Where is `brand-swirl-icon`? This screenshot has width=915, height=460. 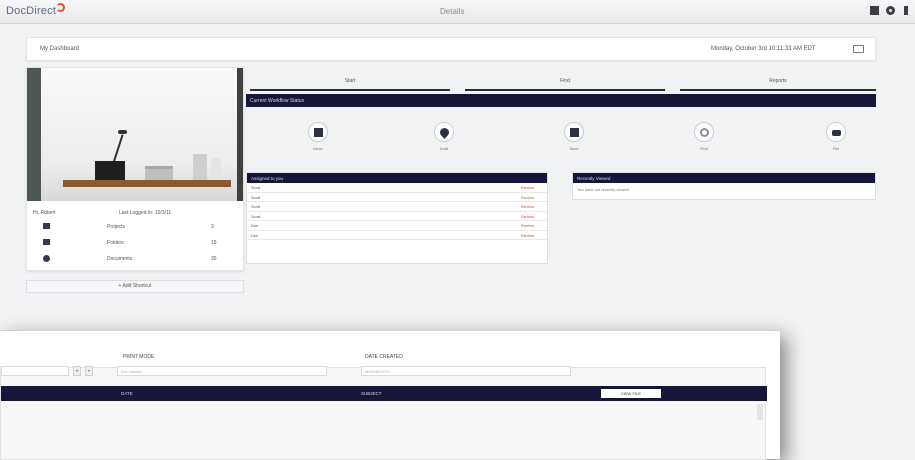 brand-swirl-icon is located at coordinates (60, 7).